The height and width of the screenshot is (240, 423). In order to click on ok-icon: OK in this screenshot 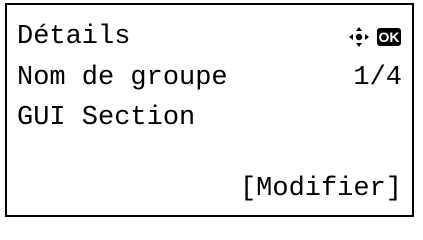, I will do `click(389, 37)`.